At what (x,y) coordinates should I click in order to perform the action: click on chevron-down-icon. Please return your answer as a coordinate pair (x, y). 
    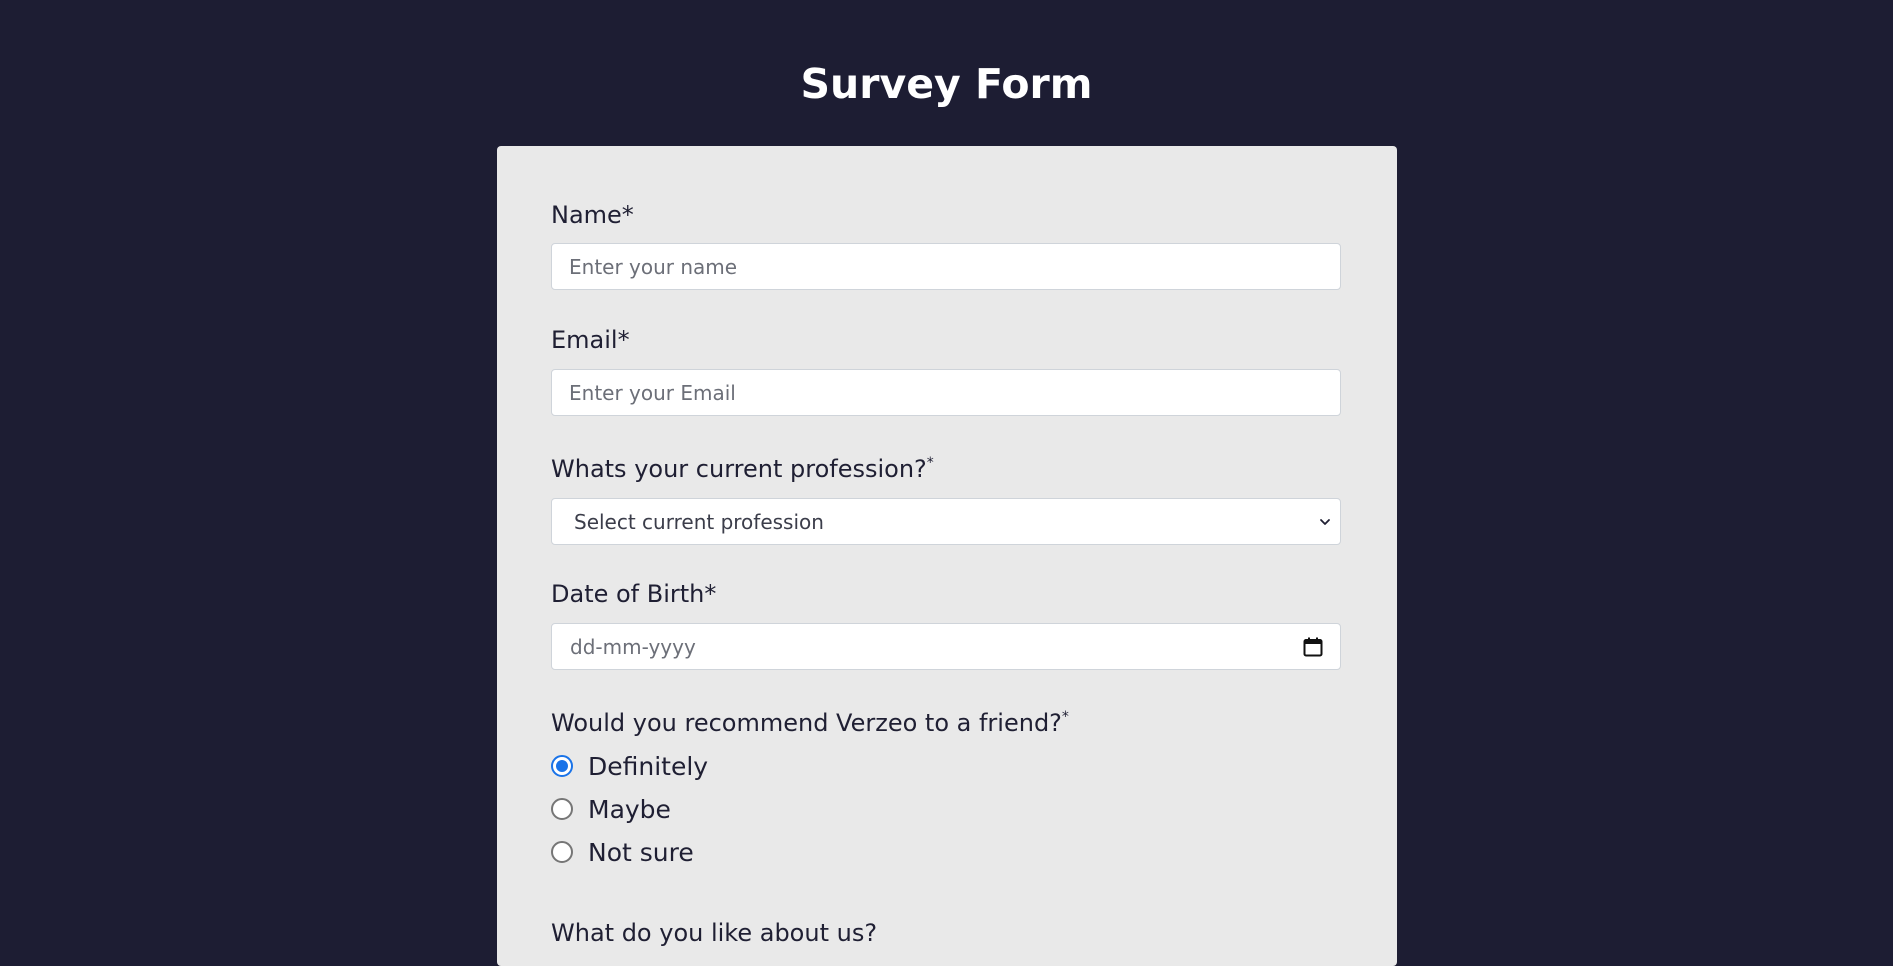
    Looking at the image, I should click on (1325, 521).